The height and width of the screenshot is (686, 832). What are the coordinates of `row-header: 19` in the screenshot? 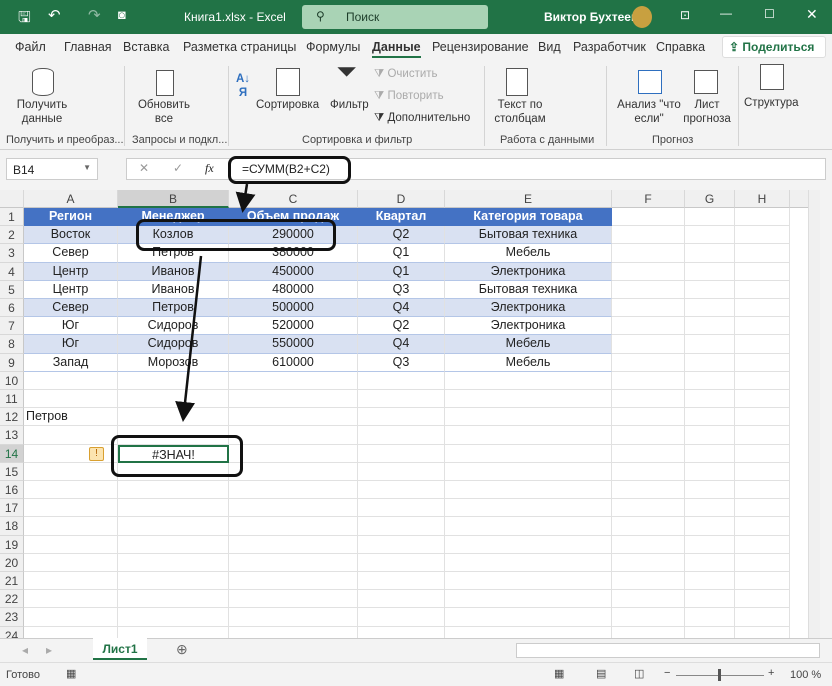 It's located at (12, 544).